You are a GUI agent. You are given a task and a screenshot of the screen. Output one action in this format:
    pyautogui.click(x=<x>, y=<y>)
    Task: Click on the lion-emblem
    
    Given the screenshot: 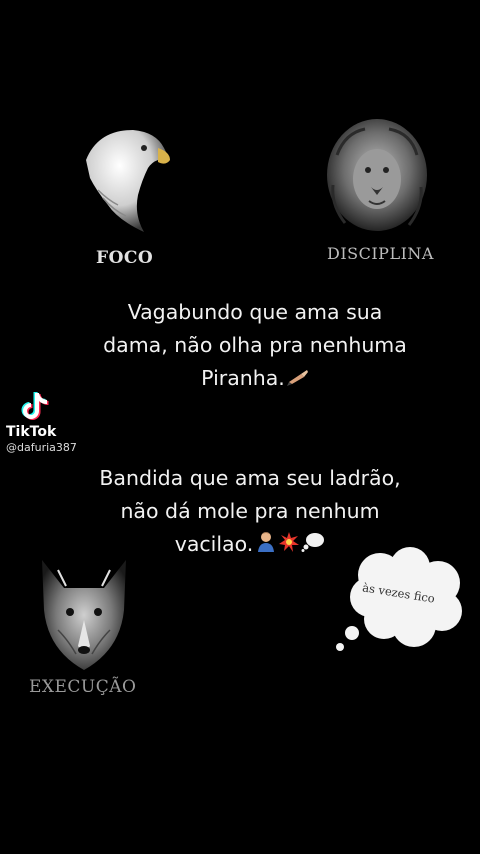 What is the action you would take?
    pyautogui.click(x=380, y=177)
    